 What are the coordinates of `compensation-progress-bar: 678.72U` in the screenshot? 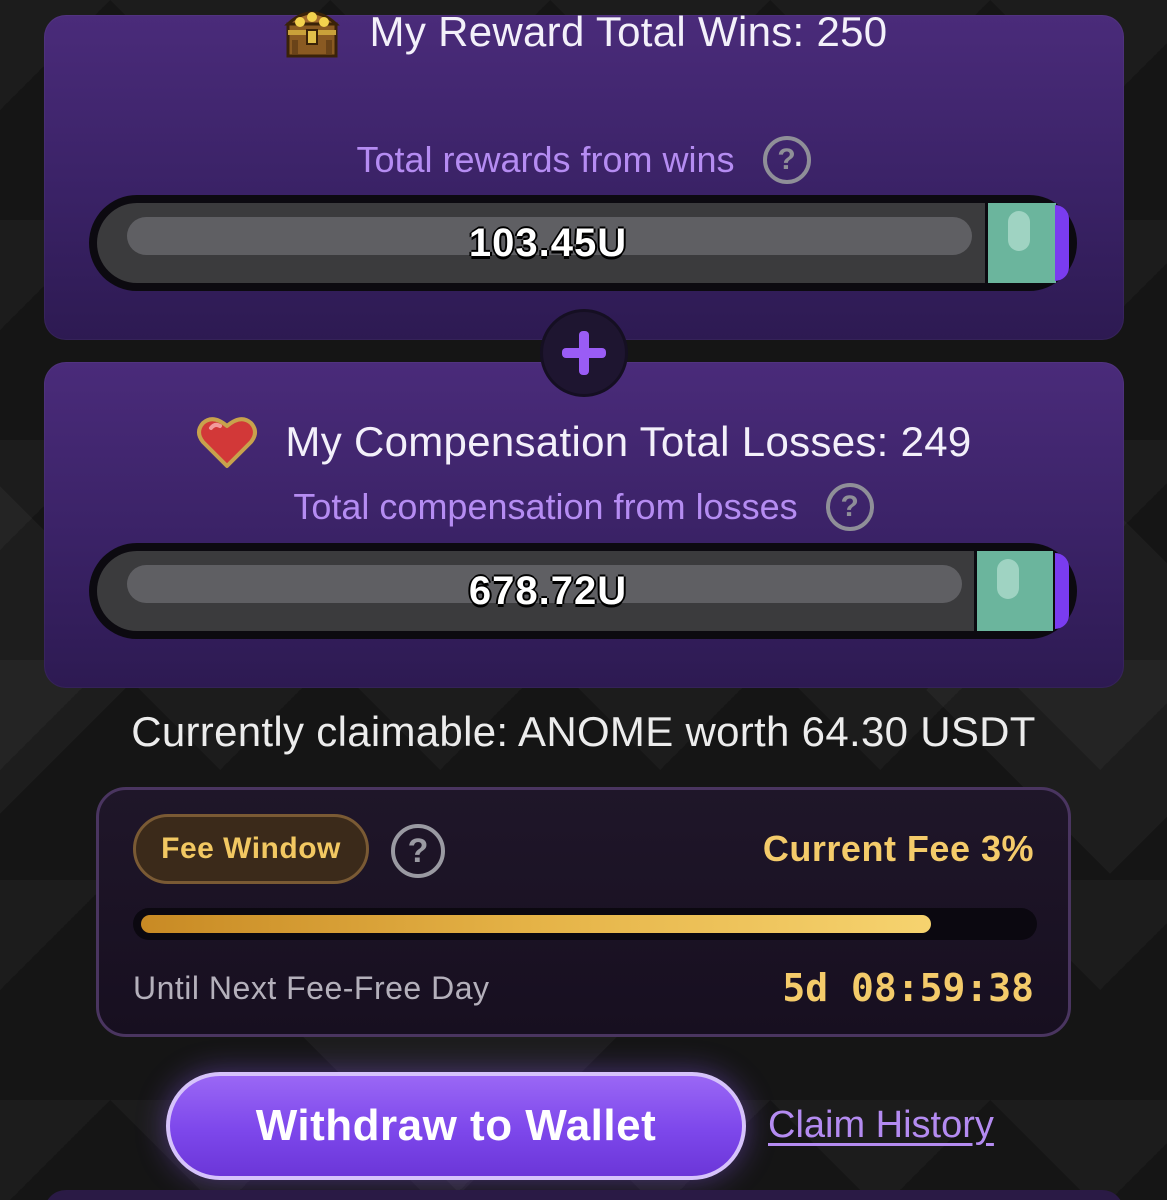 It's located at (583, 591).